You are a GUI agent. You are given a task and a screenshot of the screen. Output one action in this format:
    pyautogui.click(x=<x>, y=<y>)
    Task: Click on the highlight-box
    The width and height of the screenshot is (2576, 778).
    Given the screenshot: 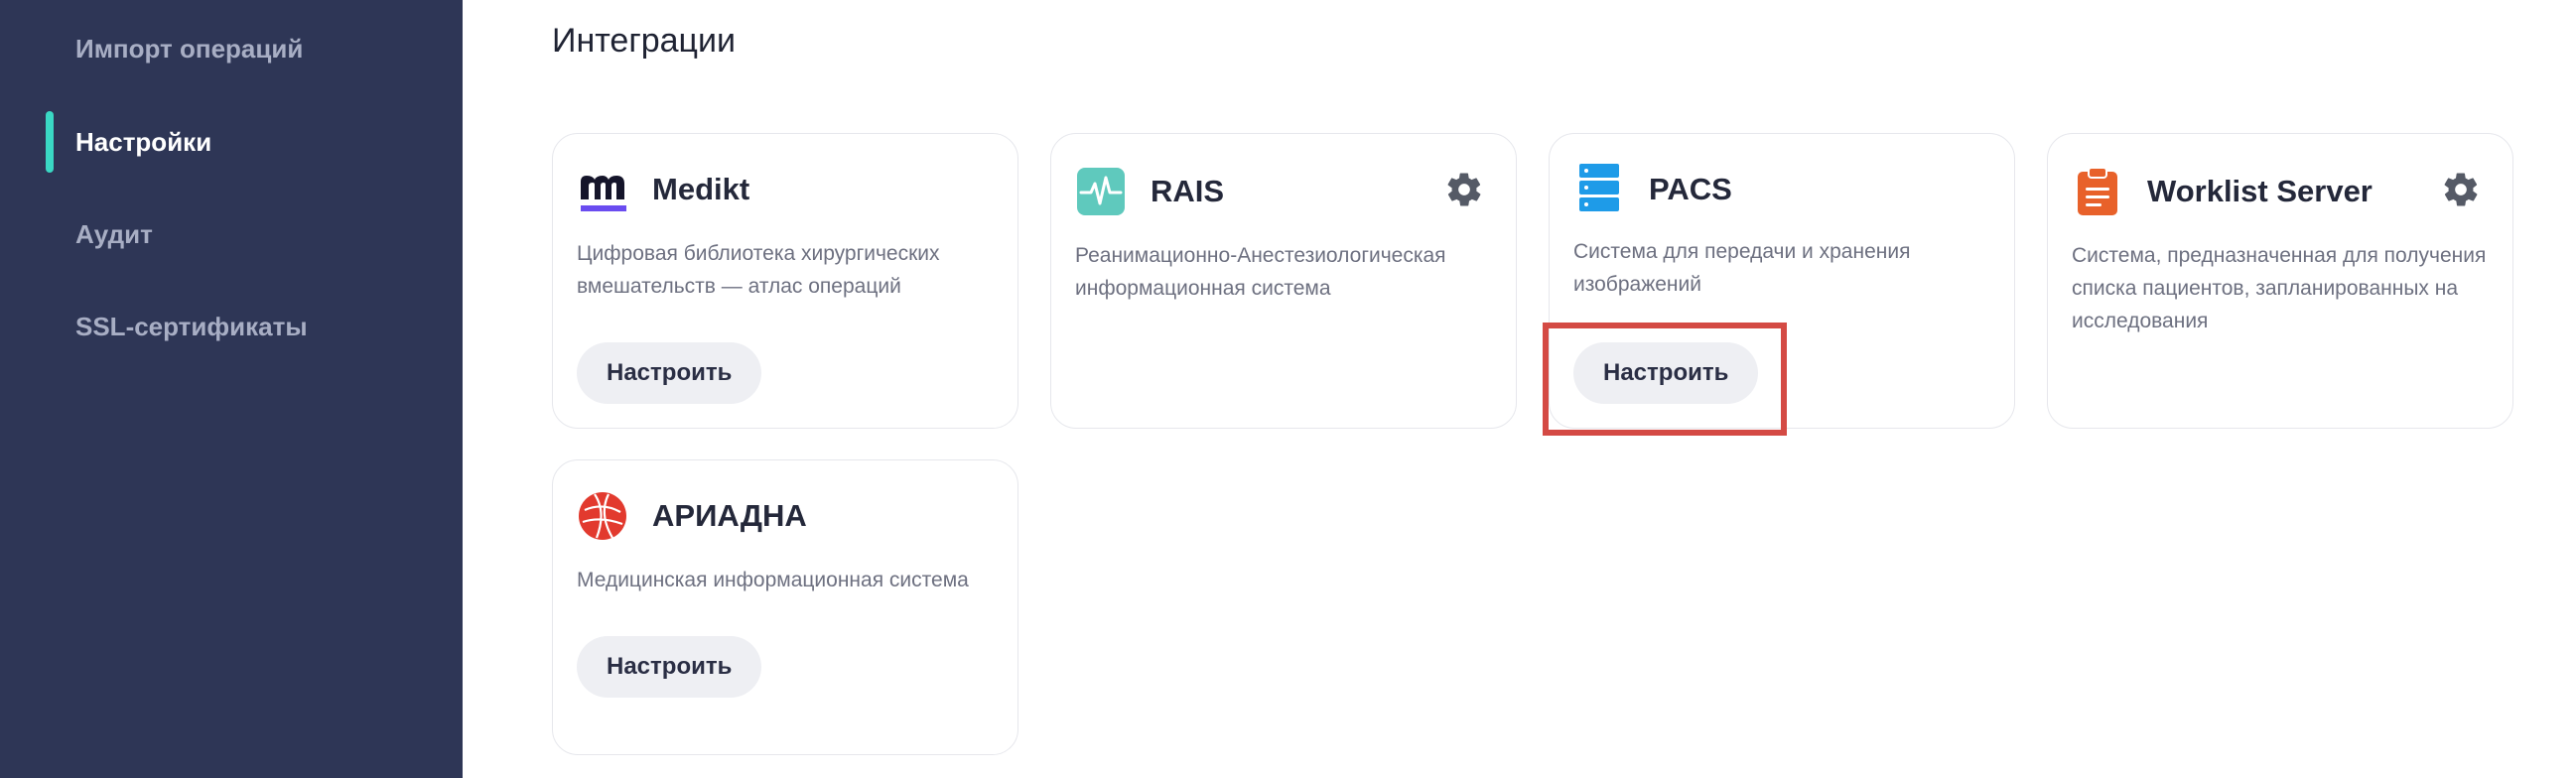 What is the action you would take?
    pyautogui.click(x=1665, y=379)
    